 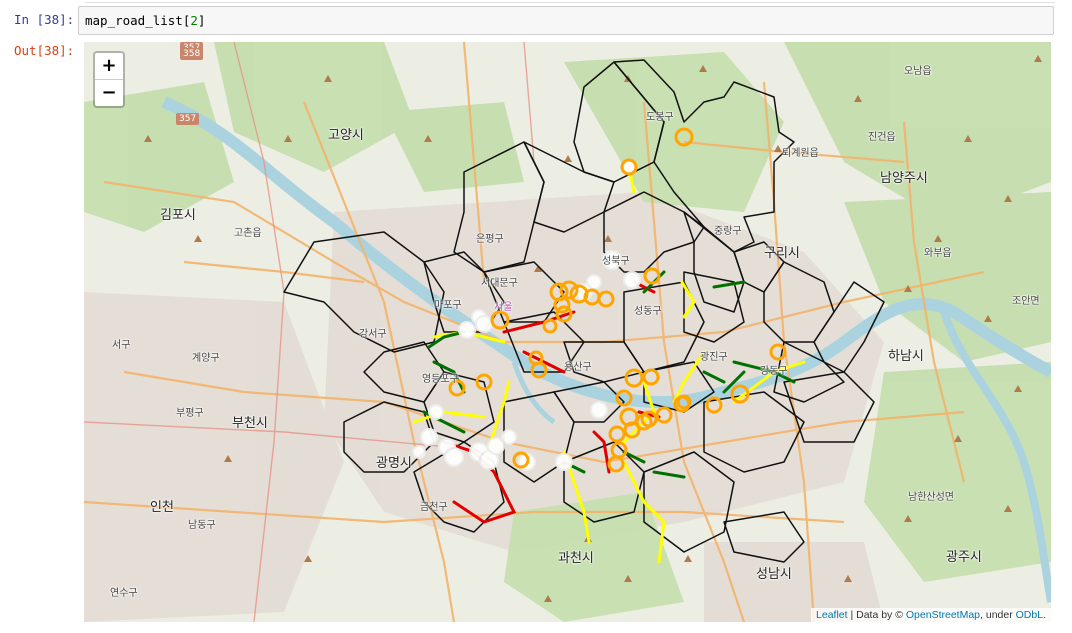 I want to click on map-label-seongbuk: 성북구, so click(x=616, y=261).